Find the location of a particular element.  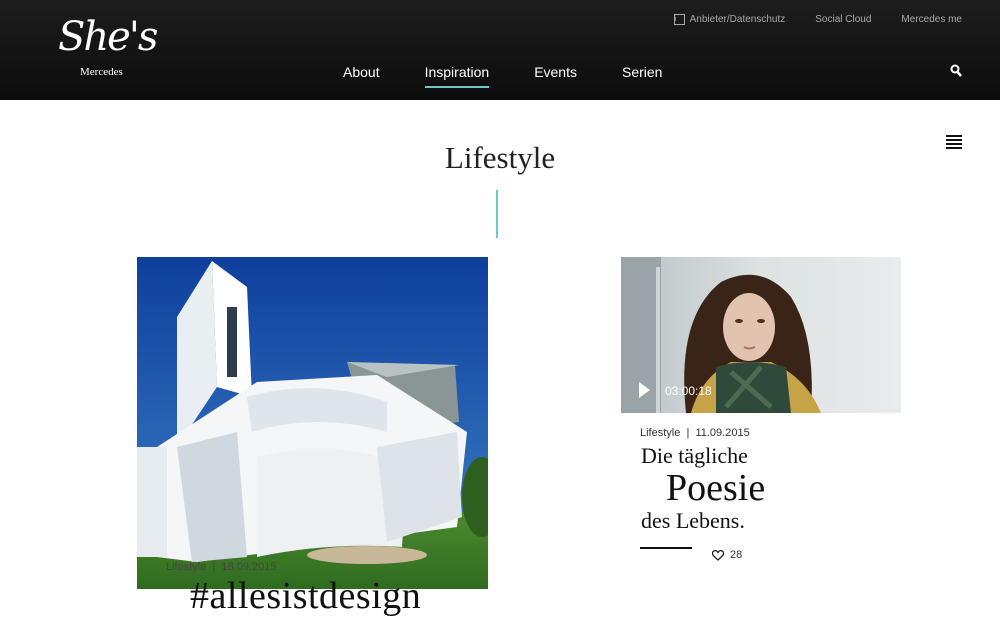

article-meta: Lifestyle | 18.09.2015 is located at coordinates (221, 567).